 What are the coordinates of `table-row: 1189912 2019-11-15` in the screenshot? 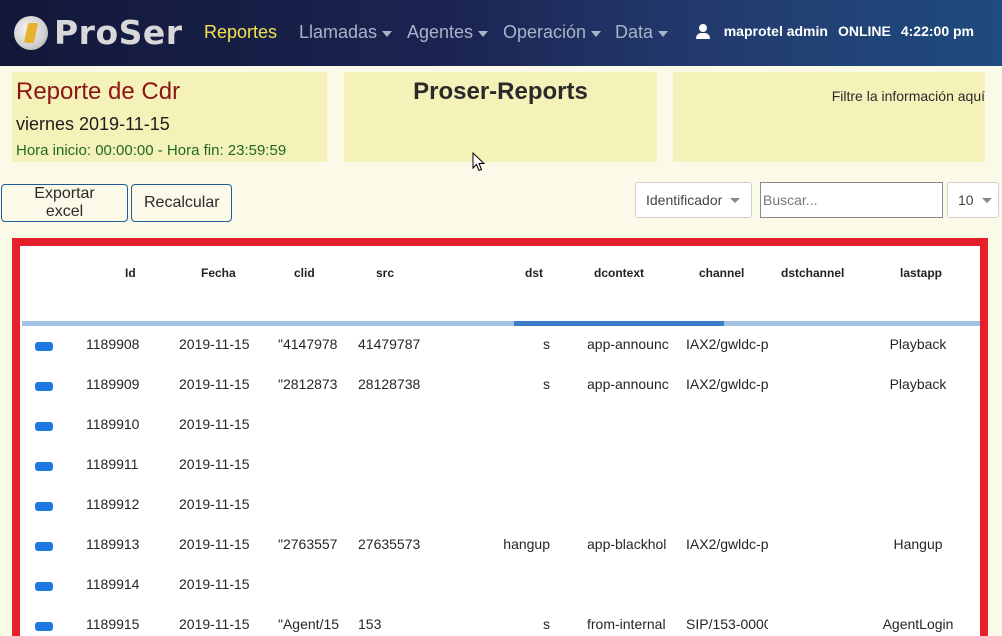 It's located at (500, 516).